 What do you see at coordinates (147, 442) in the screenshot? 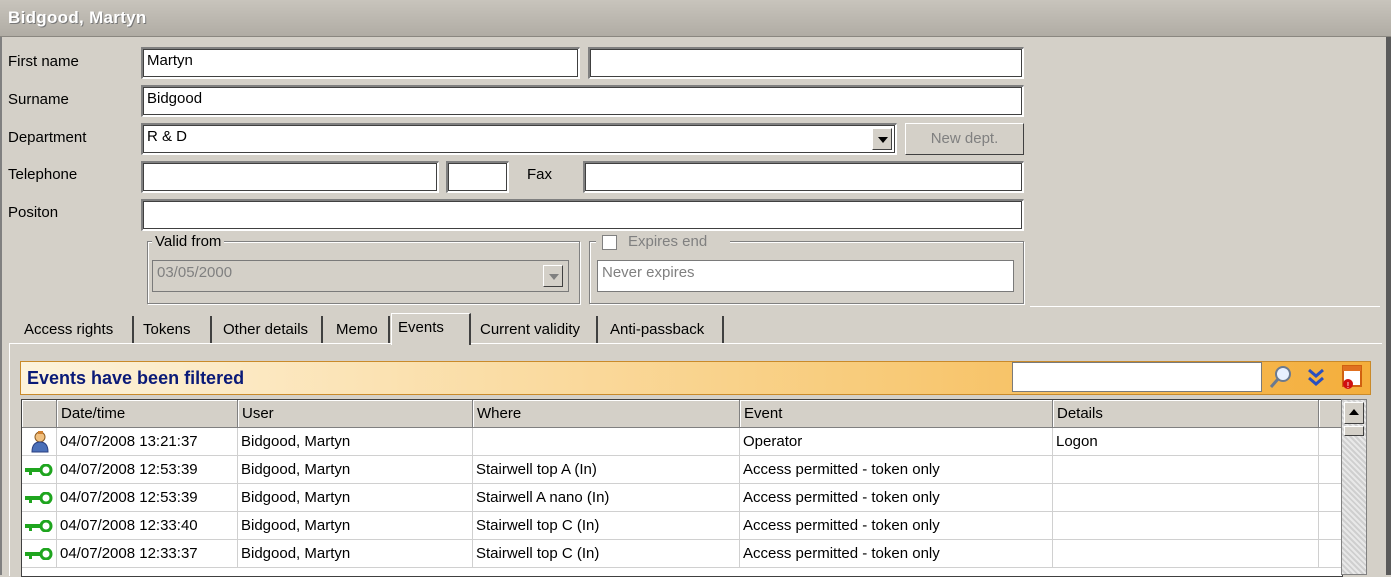
I see `datetime-cell: 04/07/2008 13:21:37` at bounding box center [147, 442].